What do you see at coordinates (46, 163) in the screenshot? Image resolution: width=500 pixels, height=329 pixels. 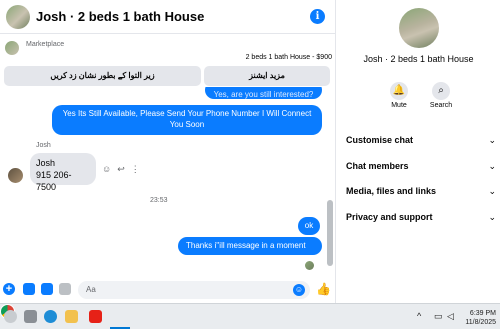 I see `incoming-message-line: Josh` at bounding box center [46, 163].